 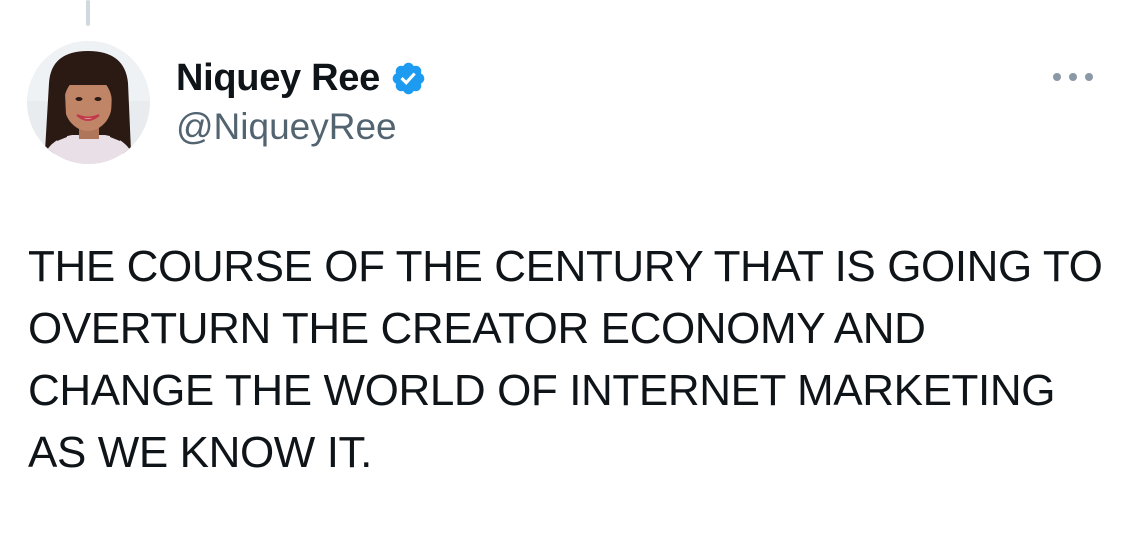 I want to click on more-options-icon, so click(x=1073, y=77).